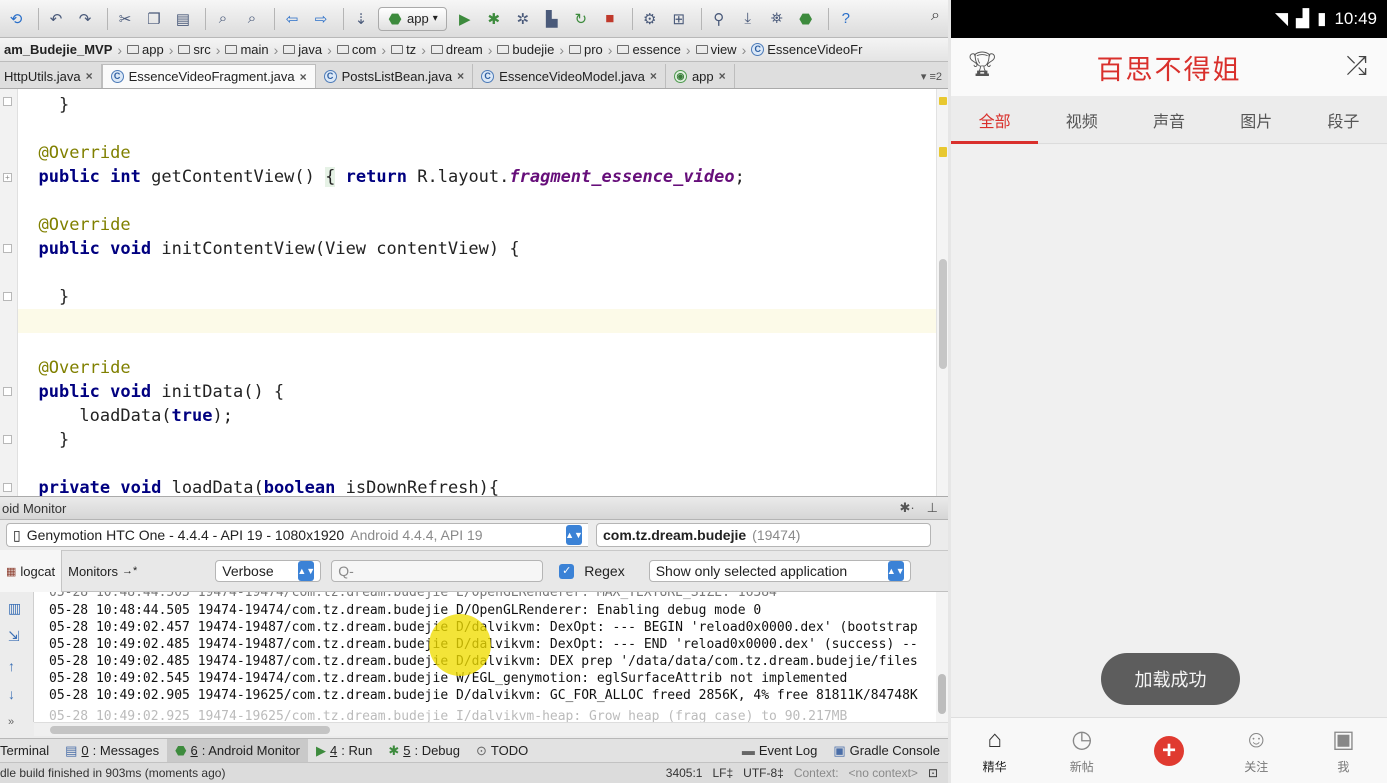  I want to click on nav-follow: ☺ 关注, so click(1256, 750).